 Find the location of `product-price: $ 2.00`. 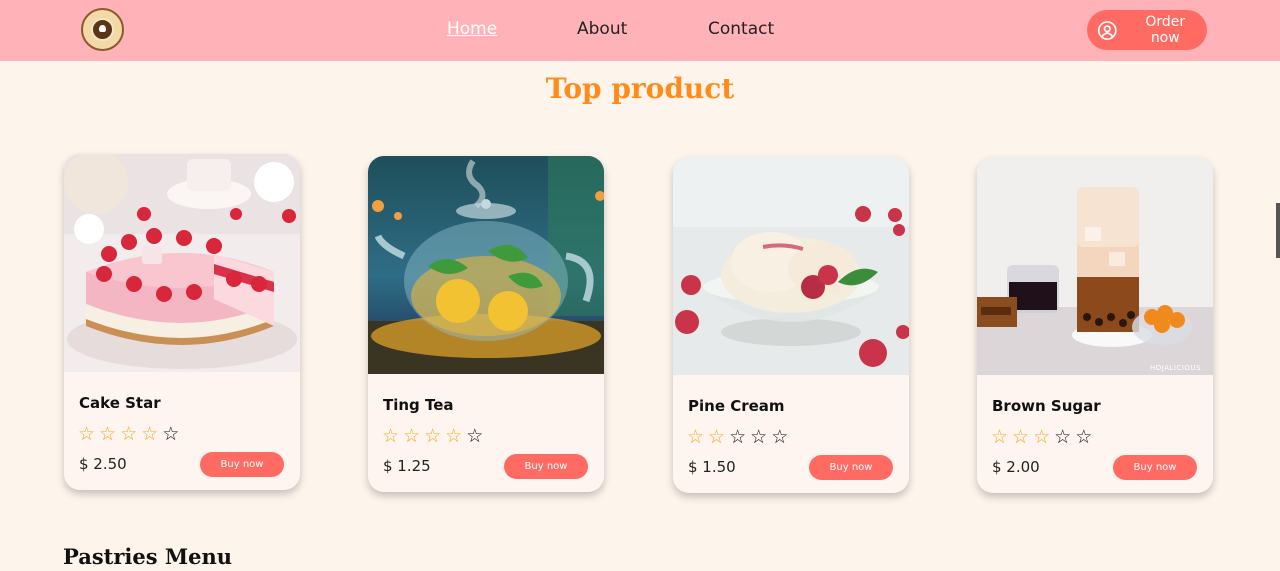

product-price: $ 2.00 is located at coordinates (1016, 467).